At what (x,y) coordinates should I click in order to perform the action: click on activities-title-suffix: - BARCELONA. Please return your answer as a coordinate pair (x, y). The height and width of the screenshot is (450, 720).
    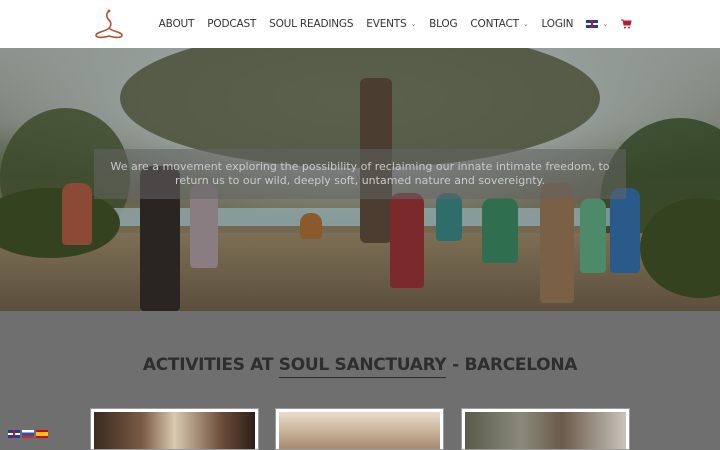
    Looking at the image, I should click on (515, 365).